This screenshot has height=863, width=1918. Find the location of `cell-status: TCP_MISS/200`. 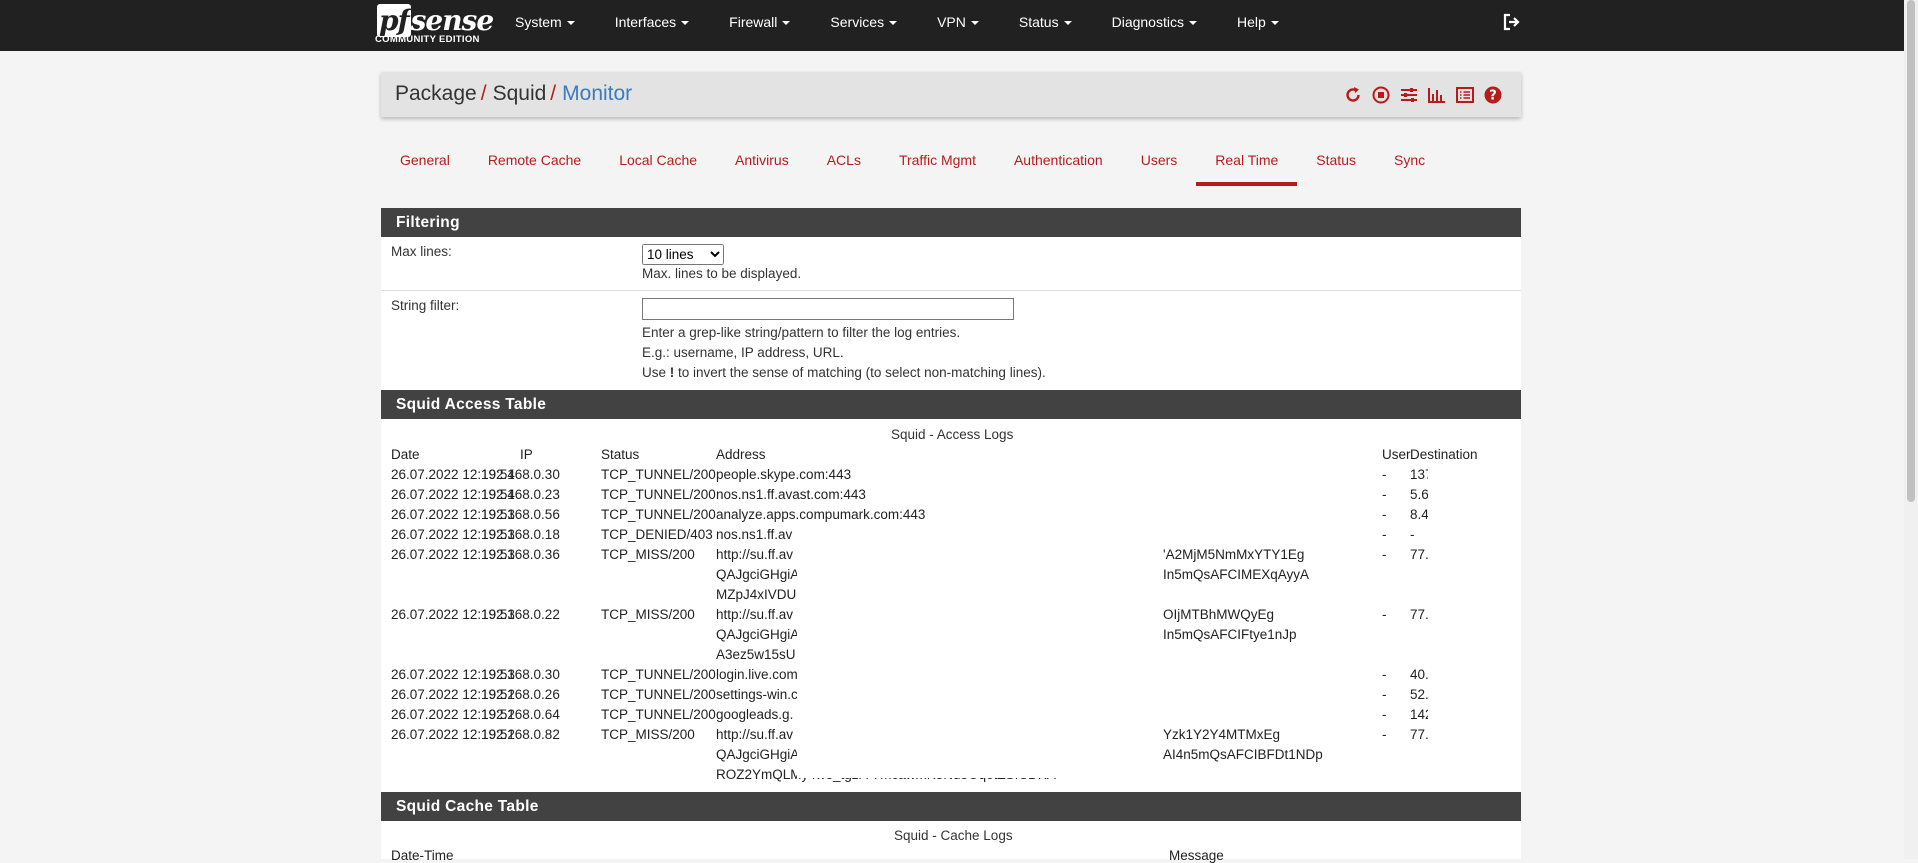

cell-status: TCP_MISS/200 is located at coordinates (648, 734).